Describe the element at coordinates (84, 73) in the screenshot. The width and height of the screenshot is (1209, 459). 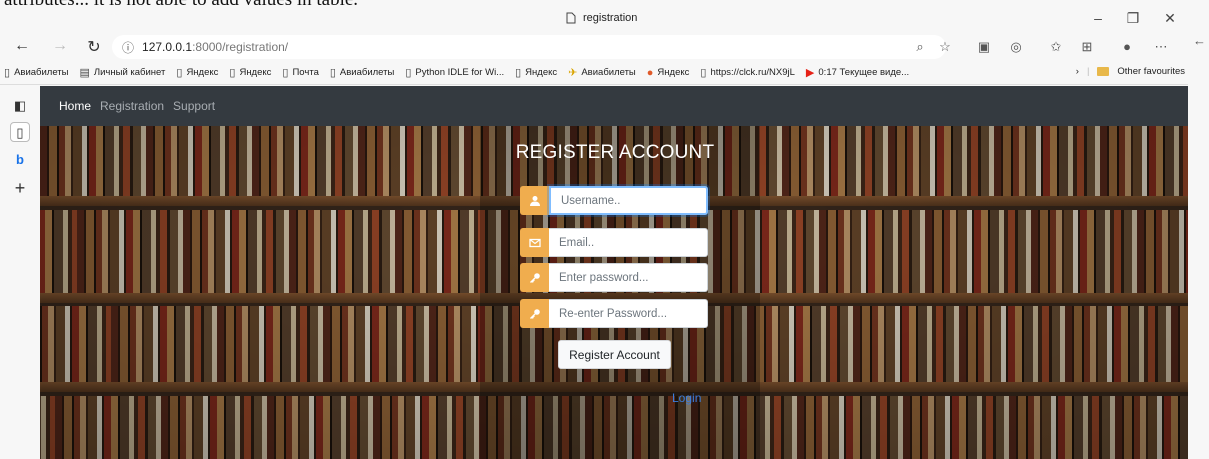
I see `cabinet-icon: ▤` at that location.